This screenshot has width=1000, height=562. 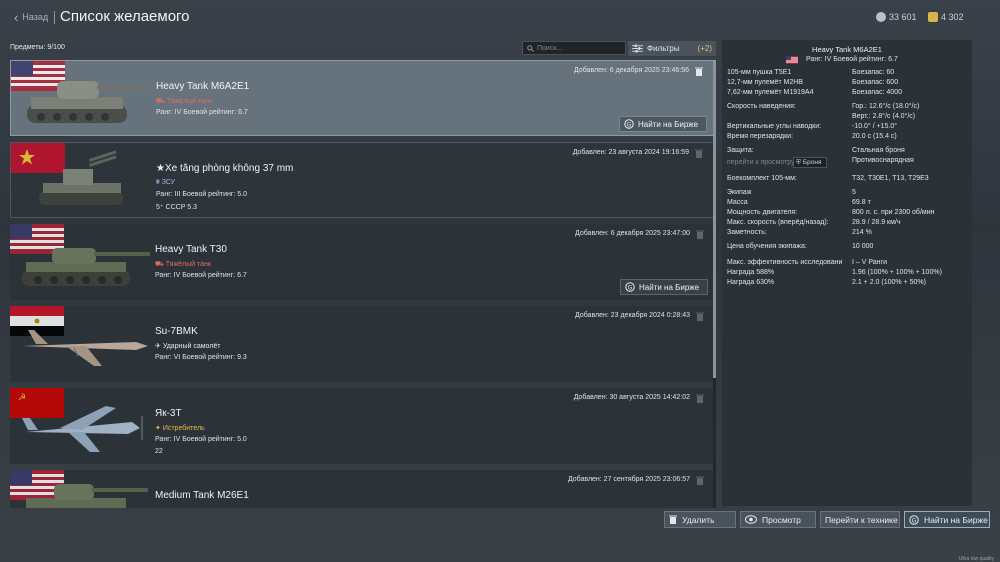 What do you see at coordinates (159, 451) in the screenshot?
I see `vehicle-extra: 22` at bounding box center [159, 451].